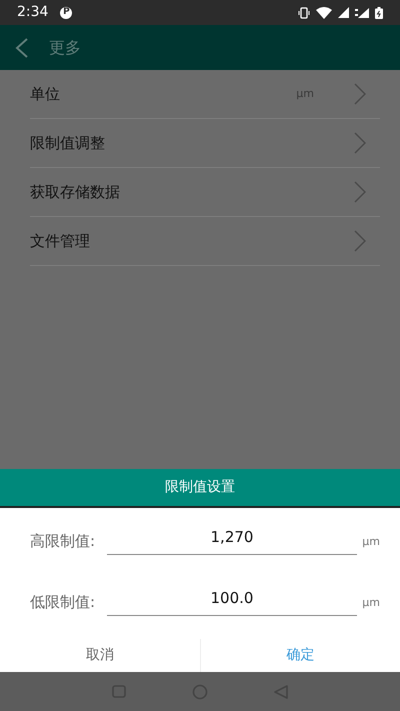  What do you see at coordinates (200, 487) in the screenshot?
I see `dialog-title: 限制值设置` at bounding box center [200, 487].